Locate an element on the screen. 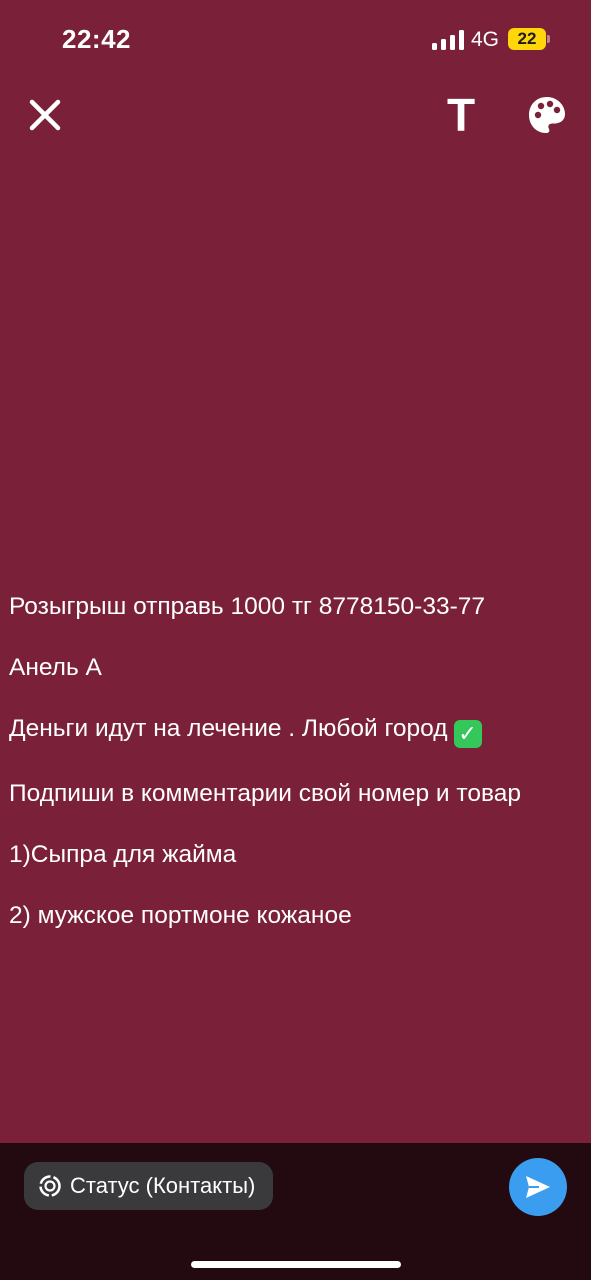  audience-selector-button: Статус (Контакты) is located at coordinates (149, 1186).